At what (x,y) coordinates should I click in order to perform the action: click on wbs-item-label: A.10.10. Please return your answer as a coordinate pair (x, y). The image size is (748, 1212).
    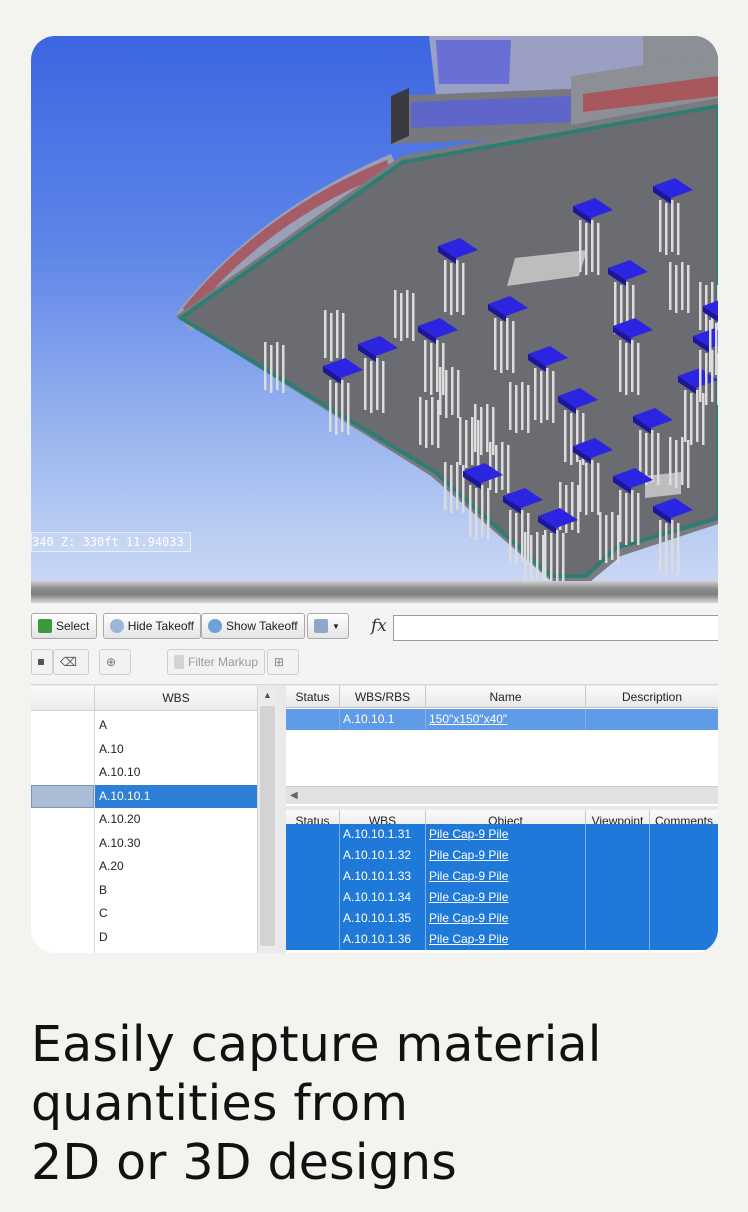
    Looking at the image, I should click on (120, 772).